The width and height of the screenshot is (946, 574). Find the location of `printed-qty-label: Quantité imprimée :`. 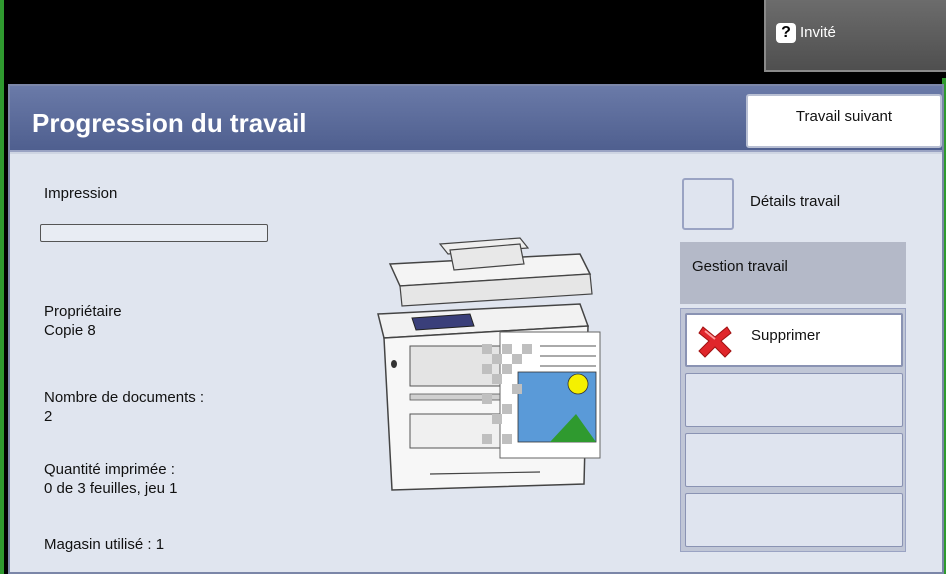

printed-qty-label: Quantité imprimée : is located at coordinates (109, 469).